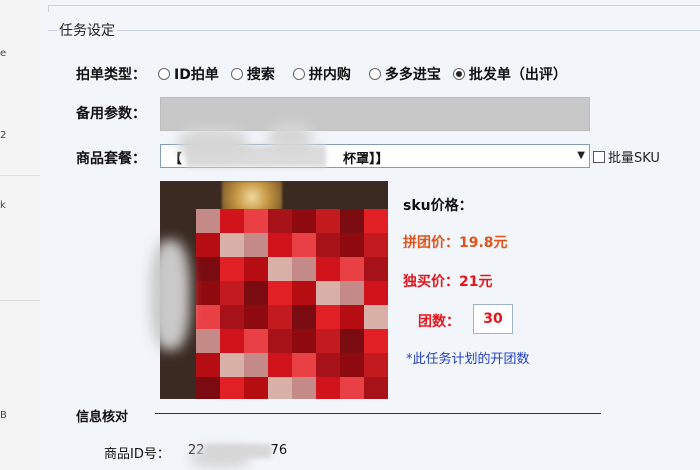 This screenshot has height=470, width=700. I want to click on product-id-end: 76, so click(279, 450).